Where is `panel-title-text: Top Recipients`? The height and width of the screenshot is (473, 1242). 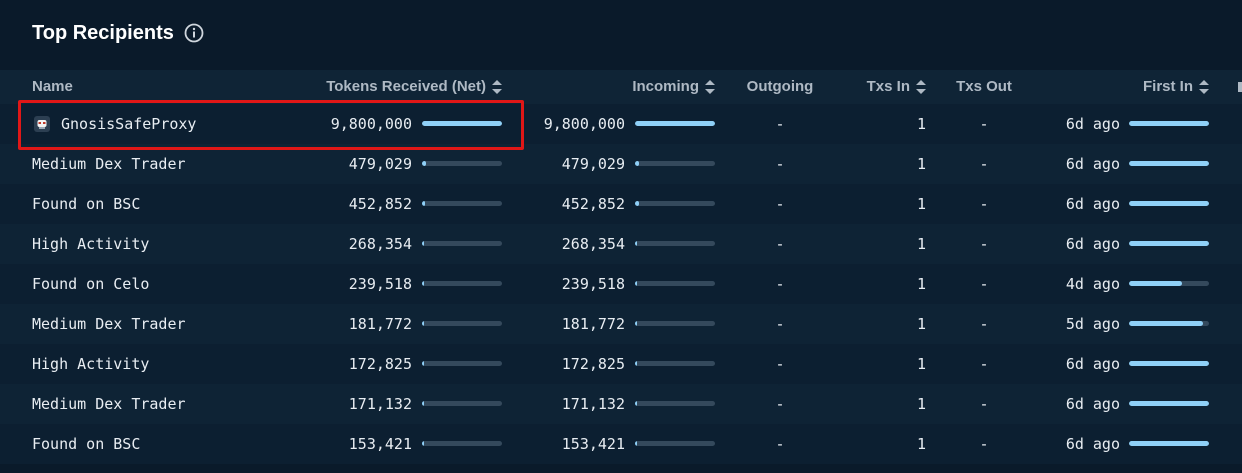 panel-title-text: Top Recipients is located at coordinates (103, 32).